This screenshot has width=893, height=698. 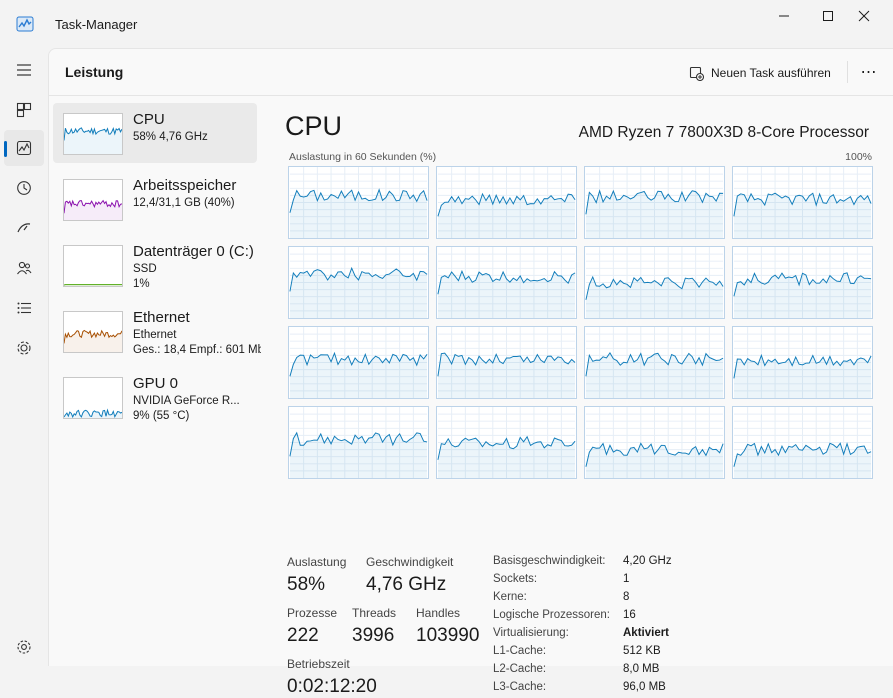 I want to click on resource-name: Arbeitsspeicher, so click(x=184, y=185).